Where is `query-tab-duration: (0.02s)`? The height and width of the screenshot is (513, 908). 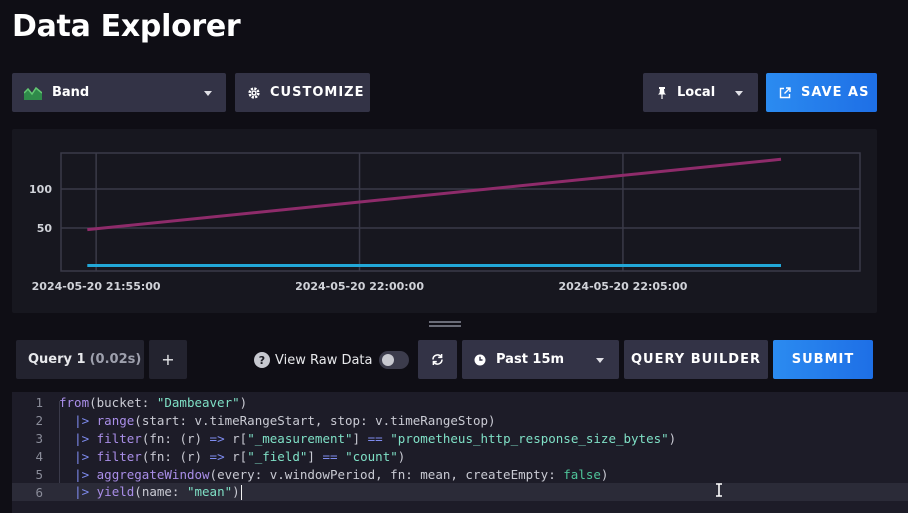 query-tab-duration: (0.02s) is located at coordinates (115, 359).